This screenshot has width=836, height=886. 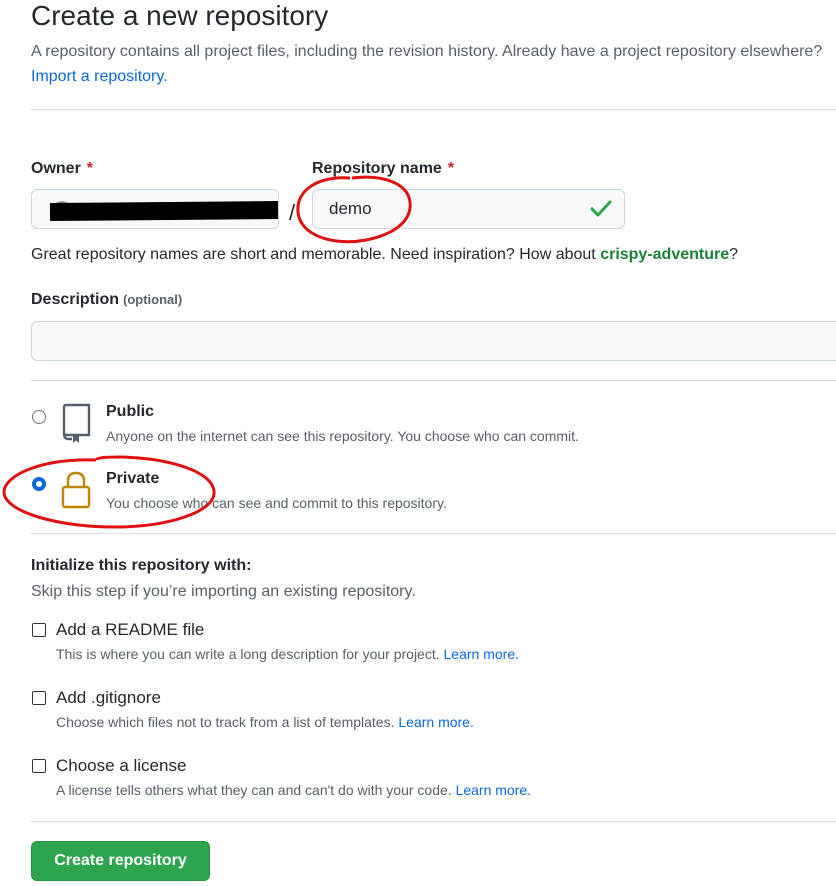 I want to click on private-title: Private, so click(x=133, y=478).